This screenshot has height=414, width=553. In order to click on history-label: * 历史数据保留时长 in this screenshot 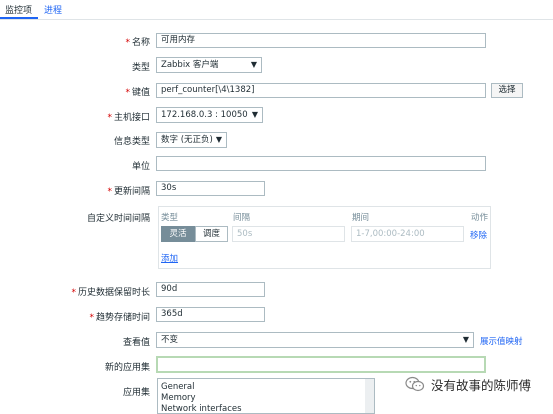, I will do `click(110, 293)`.